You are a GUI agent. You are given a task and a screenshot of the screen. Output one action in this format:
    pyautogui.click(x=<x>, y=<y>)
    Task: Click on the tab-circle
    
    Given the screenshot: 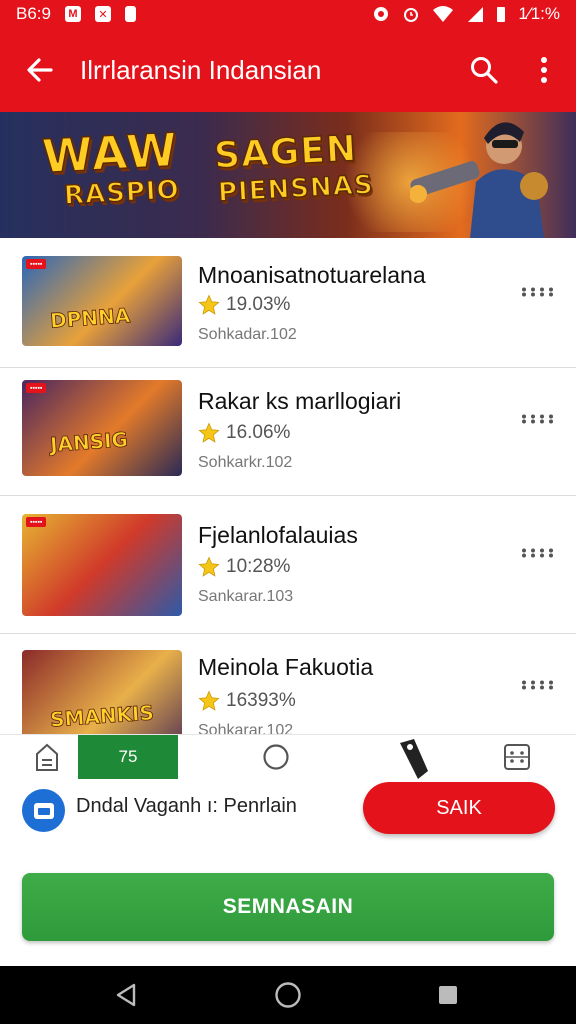 What is the action you would take?
    pyautogui.click(x=276, y=757)
    